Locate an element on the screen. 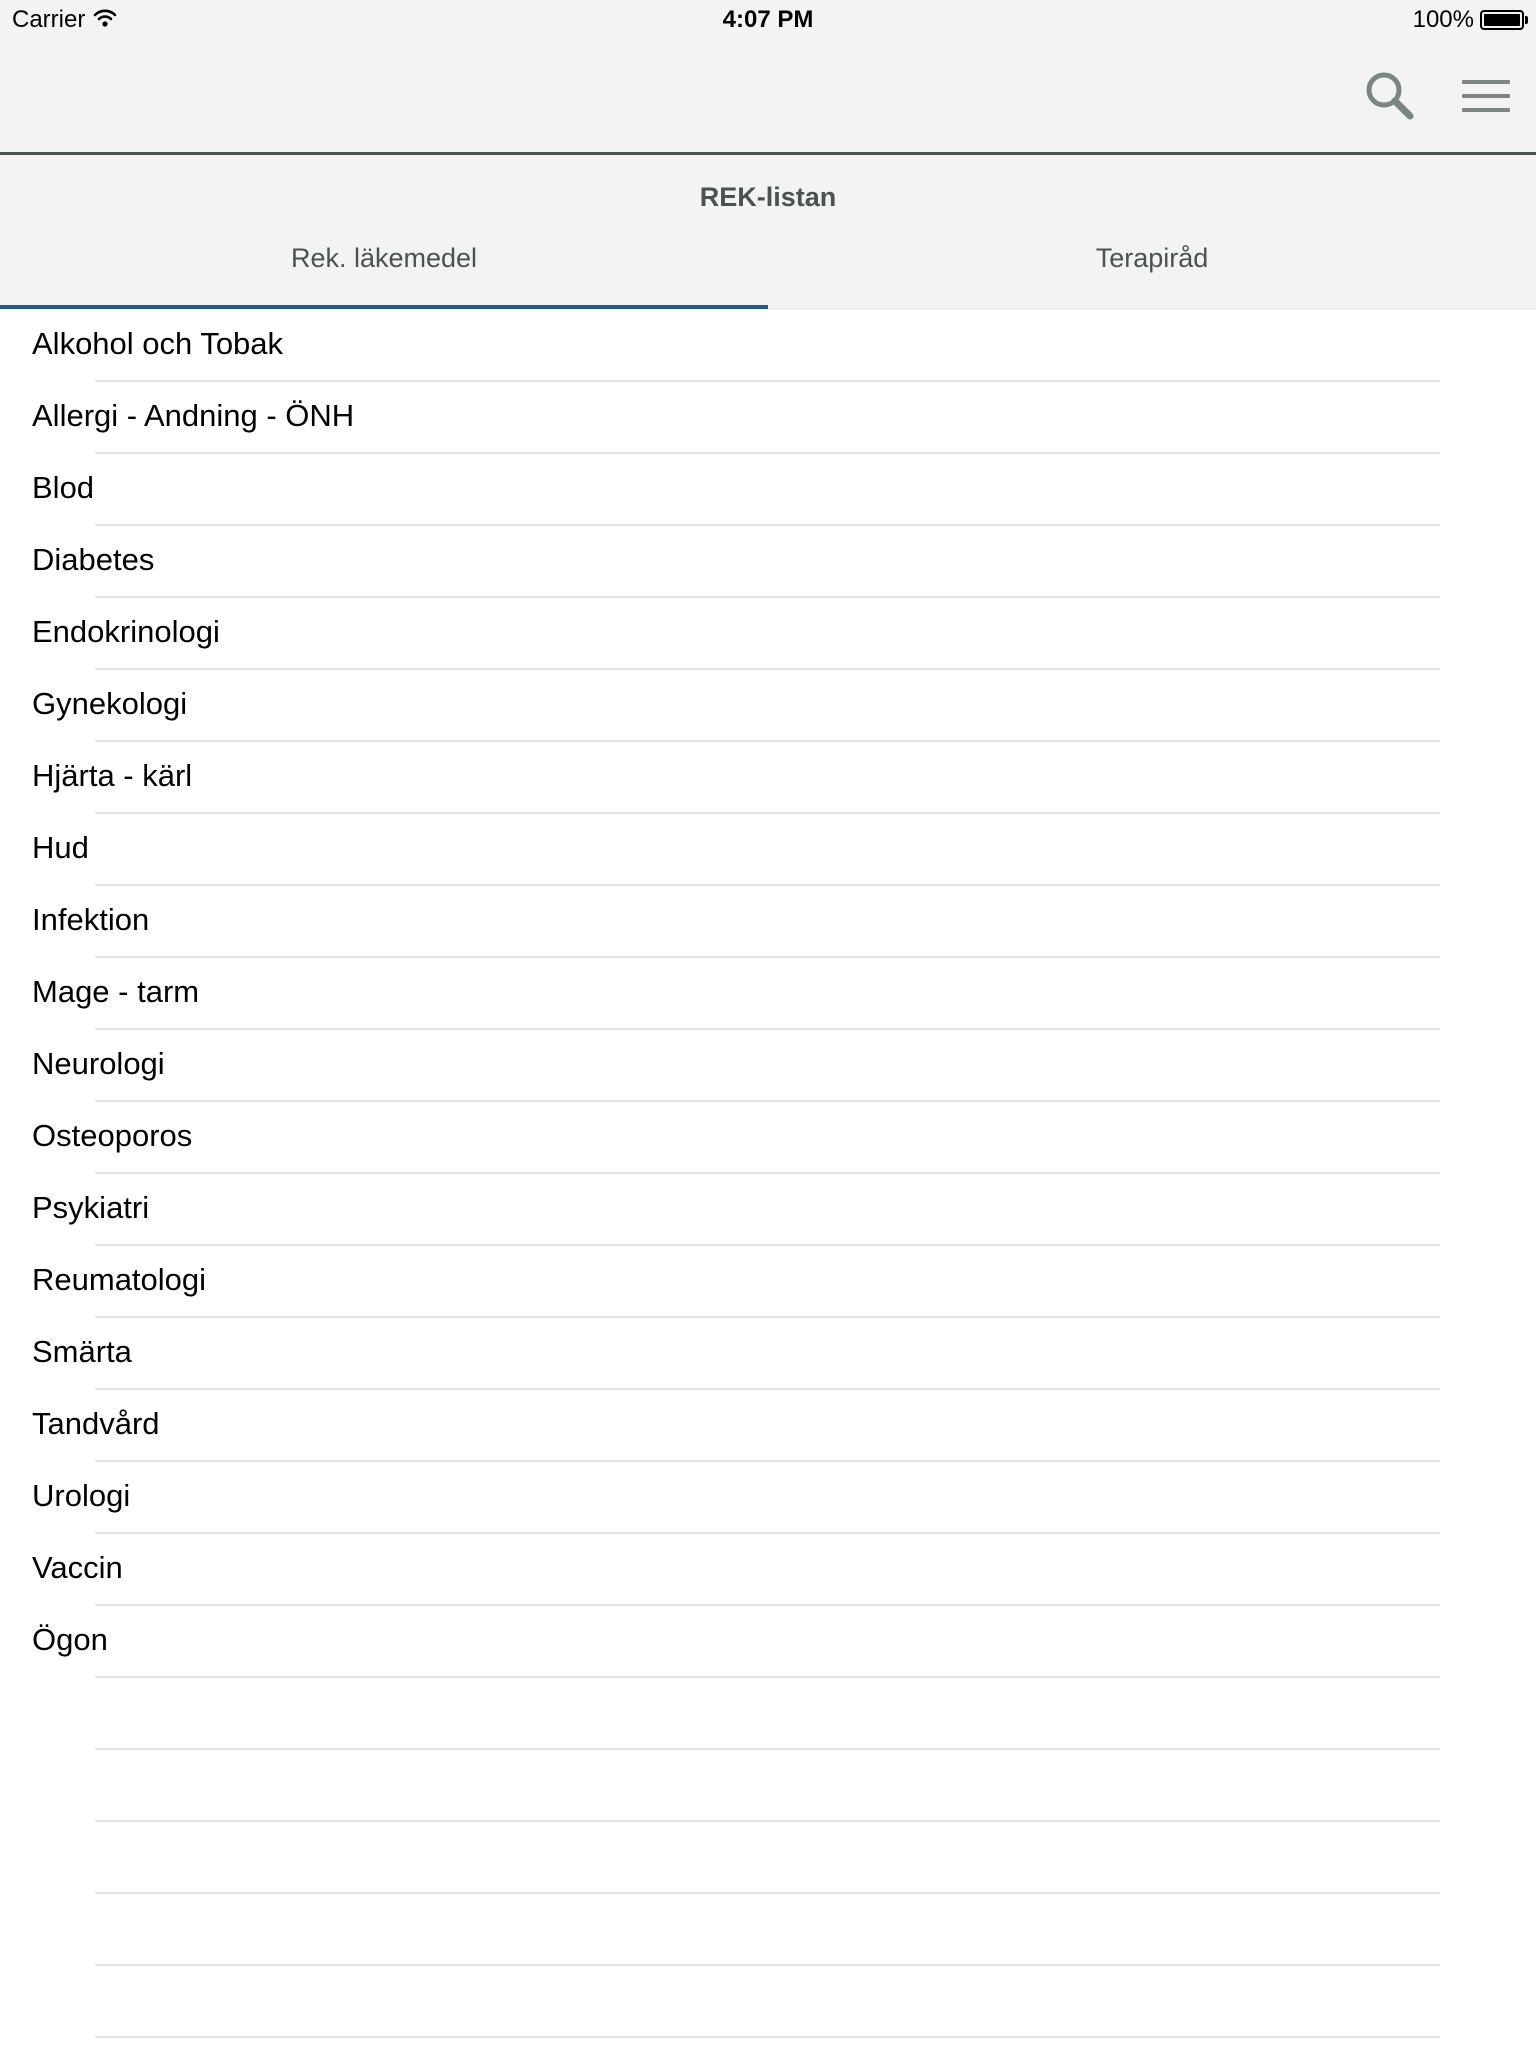 The image size is (1536, 2048). list-item: Reumatologi is located at coordinates (768, 1282).